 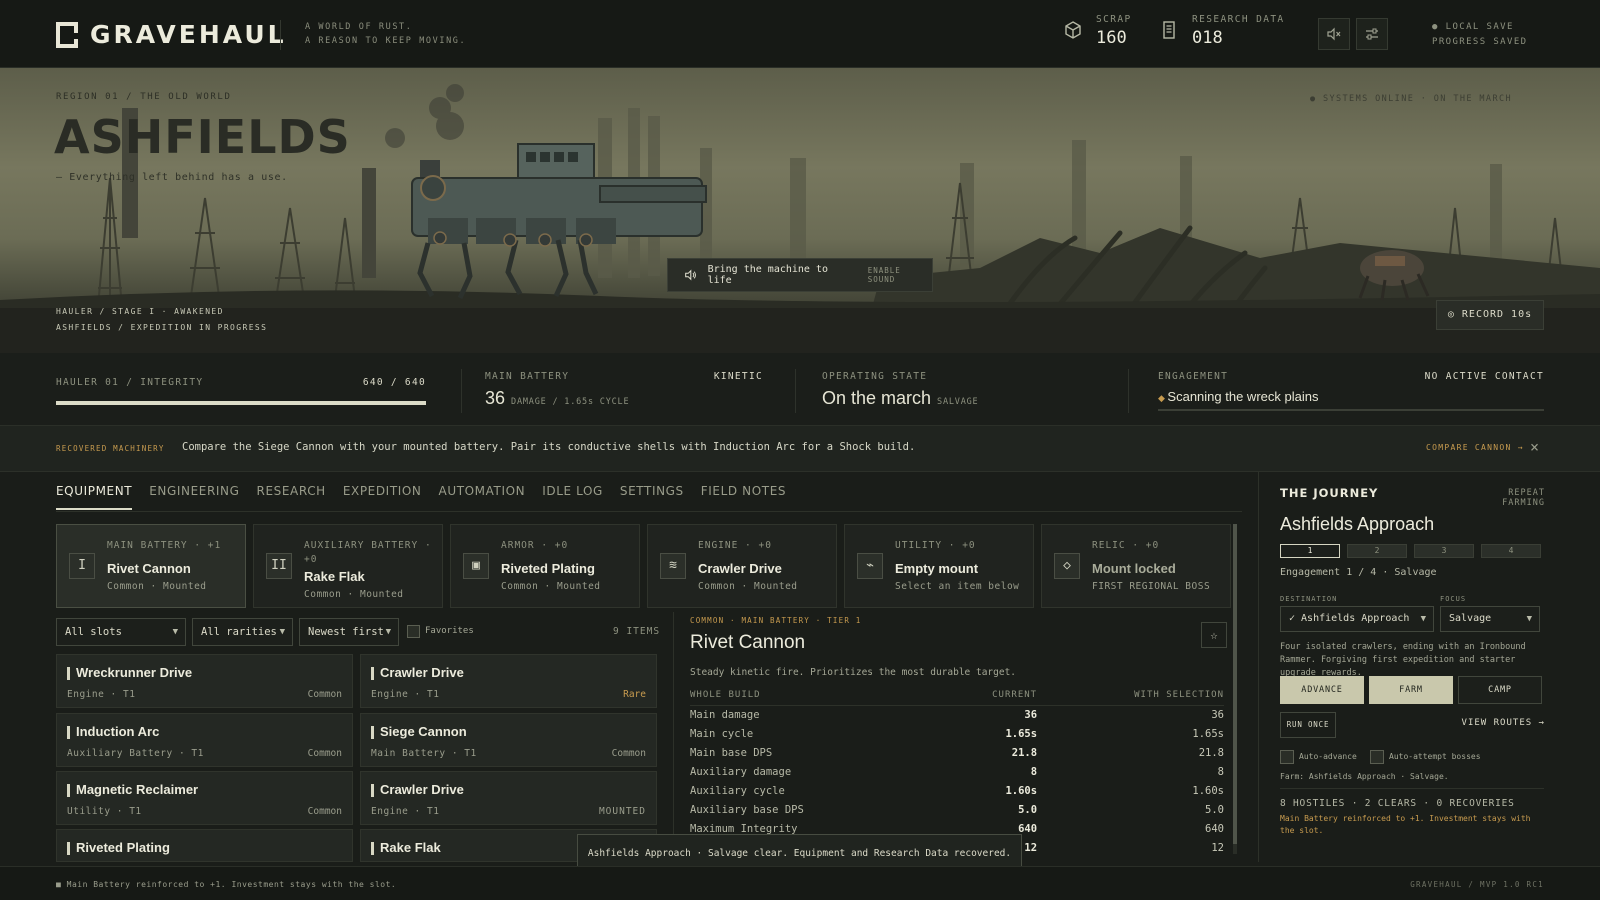 What do you see at coordinates (349, 632) in the screenshot?
I see `sort-select: Newest first ▼` at bounding box center [349, 632].